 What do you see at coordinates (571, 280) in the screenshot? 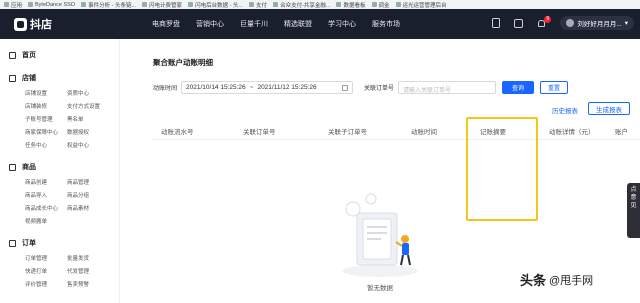
I see `watermark-text: @甩手网` at bounding box center [571, 280].